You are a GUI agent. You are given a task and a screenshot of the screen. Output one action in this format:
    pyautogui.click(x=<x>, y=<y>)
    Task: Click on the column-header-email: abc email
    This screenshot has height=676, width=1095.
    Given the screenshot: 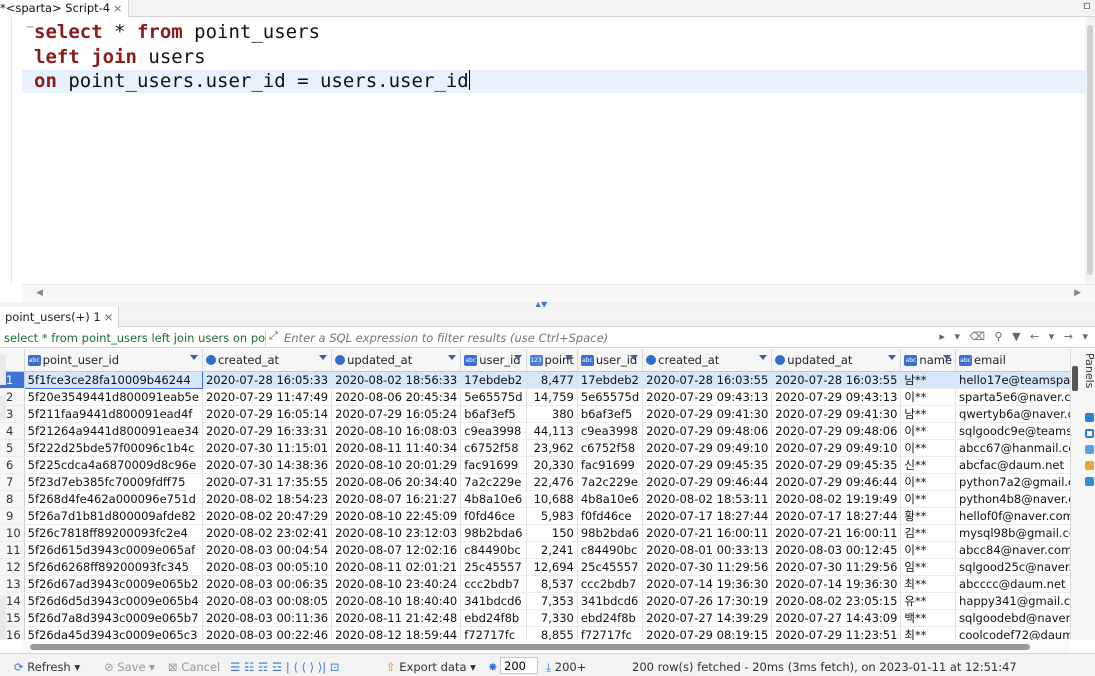 What is the action you would take?
    pyautogui.click(x=1012, y=360)
    